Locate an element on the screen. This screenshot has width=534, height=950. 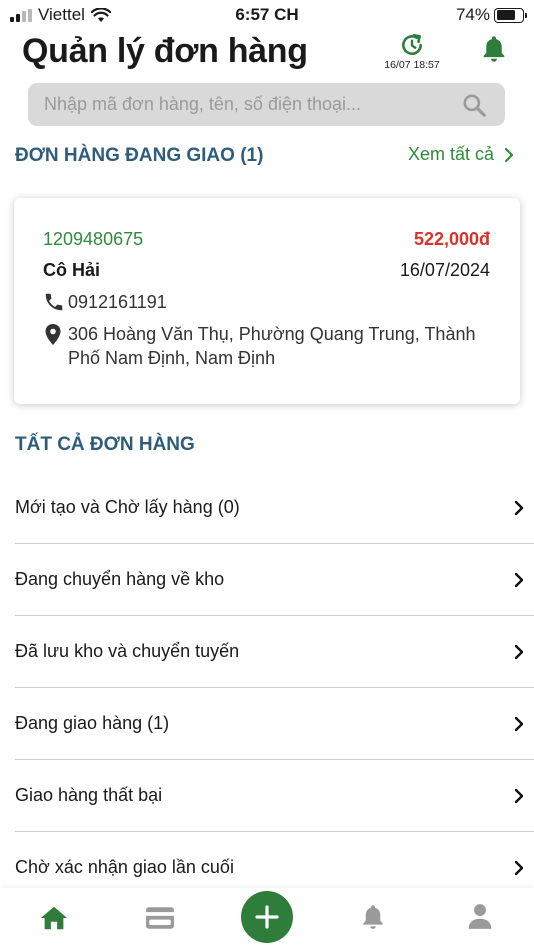
tab-bar is located at coordinates (267, 919).